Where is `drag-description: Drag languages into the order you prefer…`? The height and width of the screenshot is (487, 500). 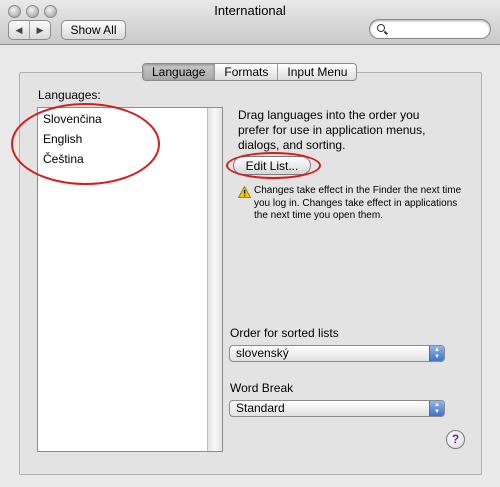 drag-description: Drag languages into the order you prefer… is located at coordinates (332, 130).